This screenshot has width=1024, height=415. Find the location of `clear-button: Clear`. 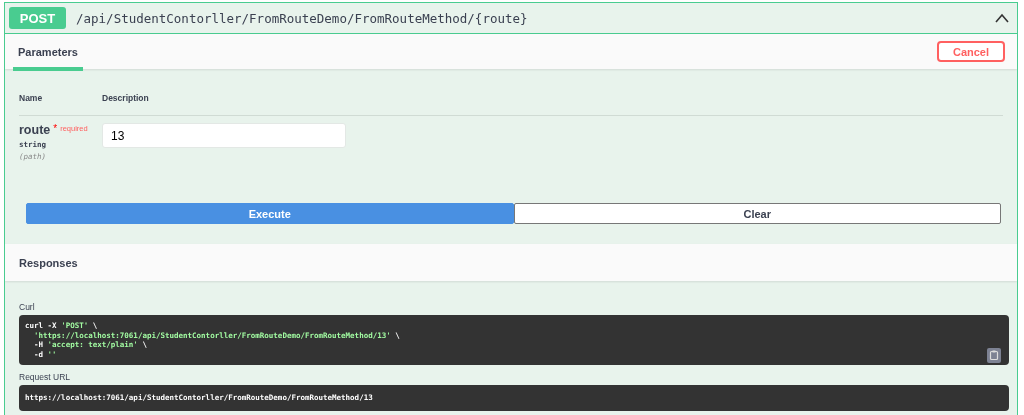

clear-button: Clear is located at coordinates (757, 213).